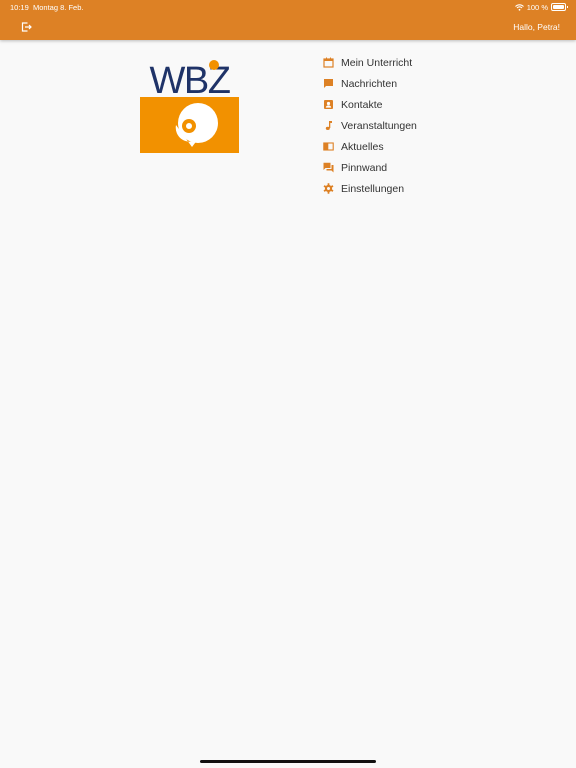 Image resolution: width=576 pixels, height=768 pixels. I want to click on greeting: Hallo, Petra!, so click(536, 27).